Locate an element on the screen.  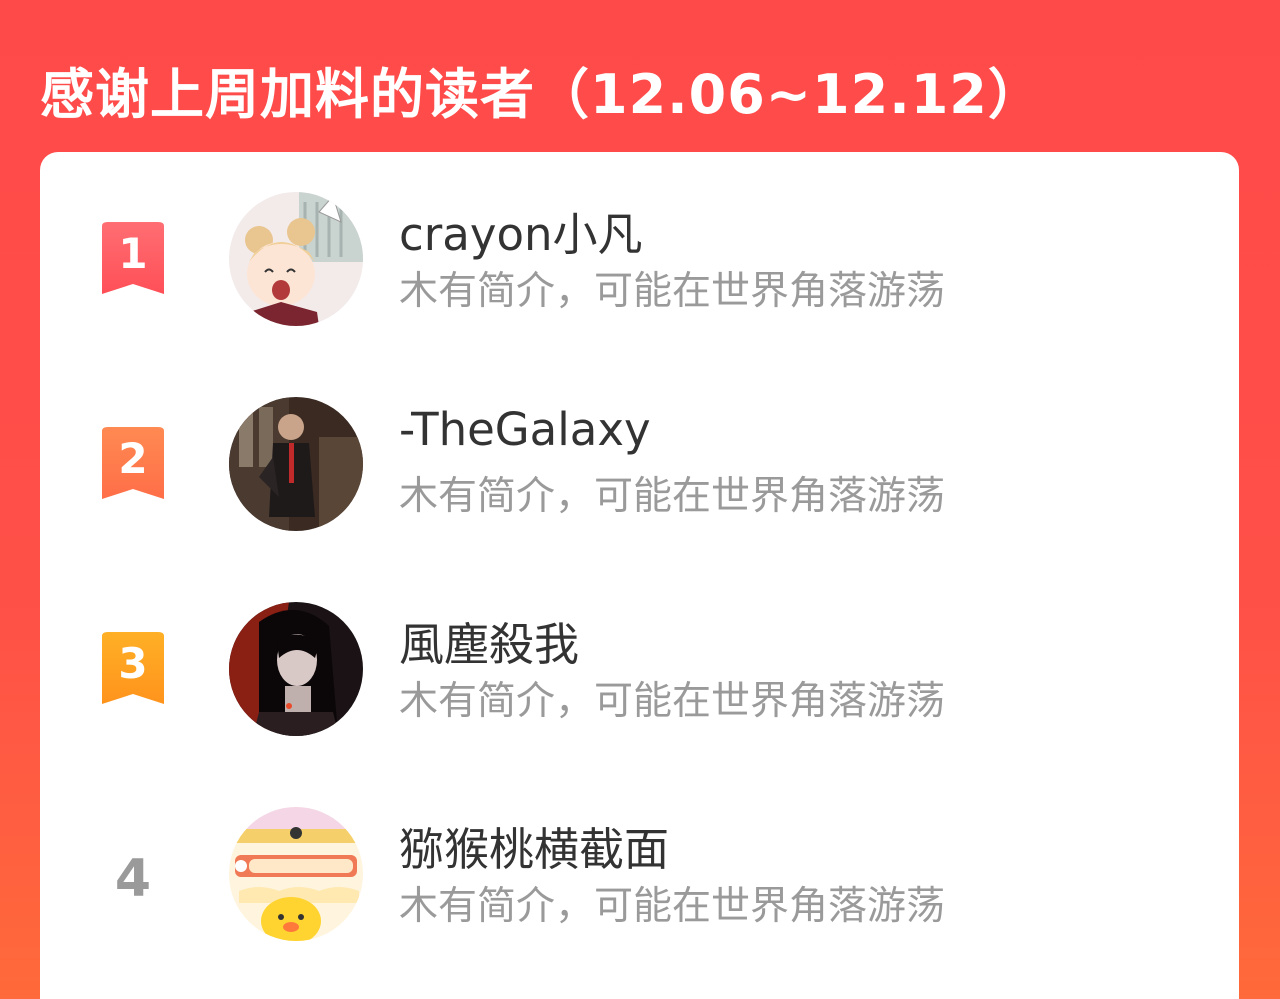
rank-badge: 3 is located at coordinates (133, 672).